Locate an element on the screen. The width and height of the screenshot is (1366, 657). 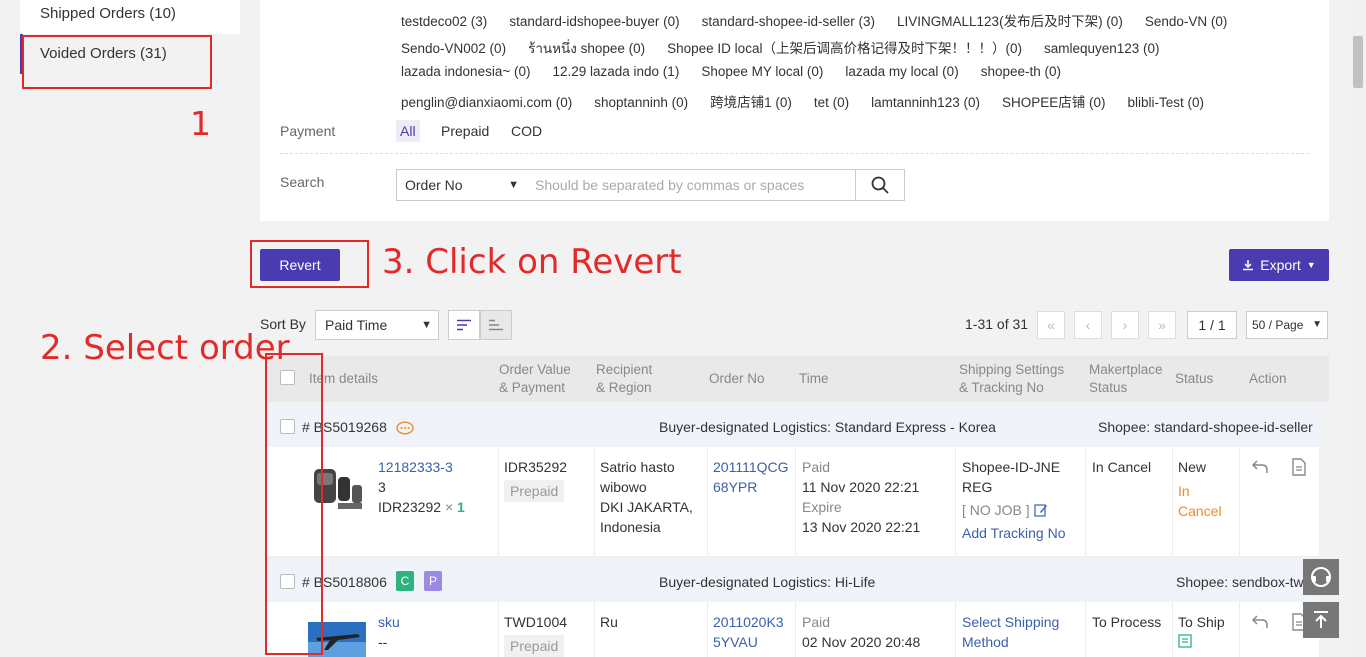
sort-desc-button is located at coordinates (464, 325).